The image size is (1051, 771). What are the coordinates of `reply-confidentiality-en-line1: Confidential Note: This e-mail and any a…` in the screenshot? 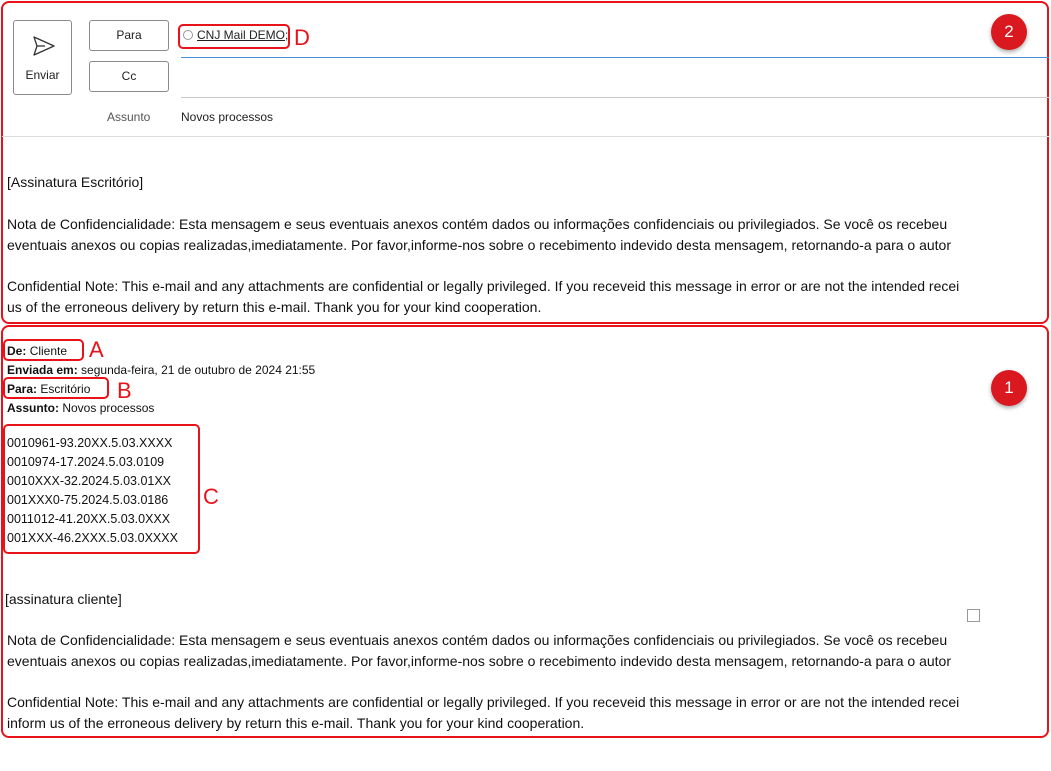 It's located at (483, 286).